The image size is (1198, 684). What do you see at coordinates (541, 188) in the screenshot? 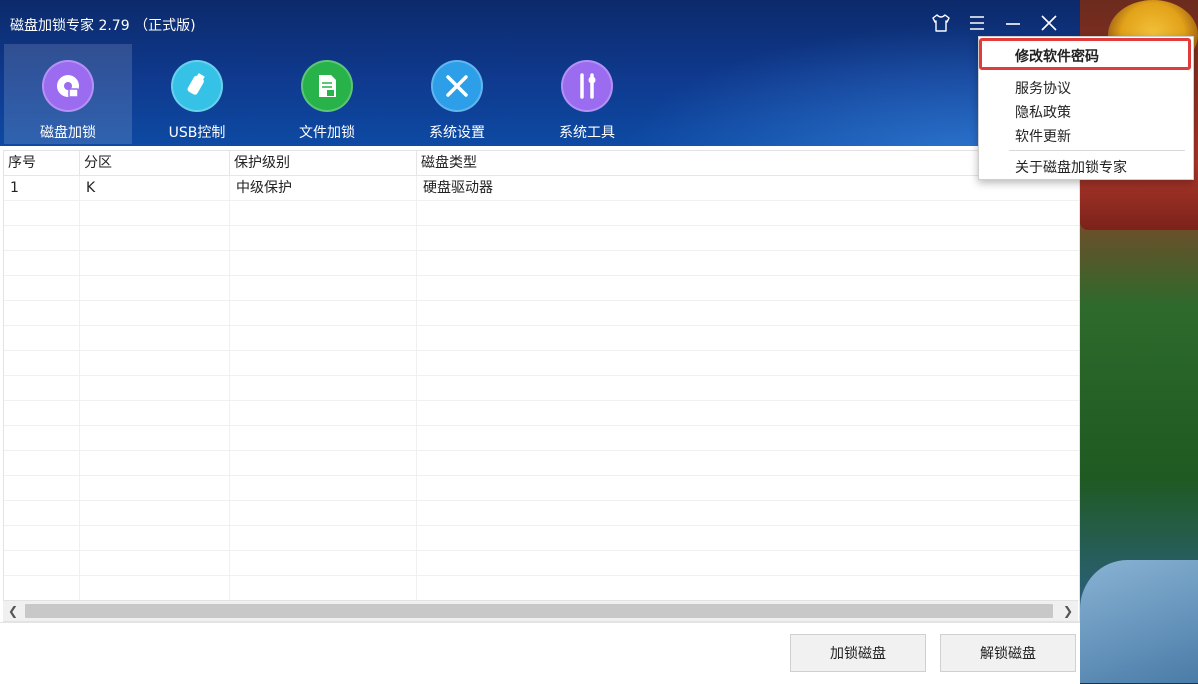
I see `table-row: 1 K 中级保护 硬盘驱动器` at bounding box center [541, 188].